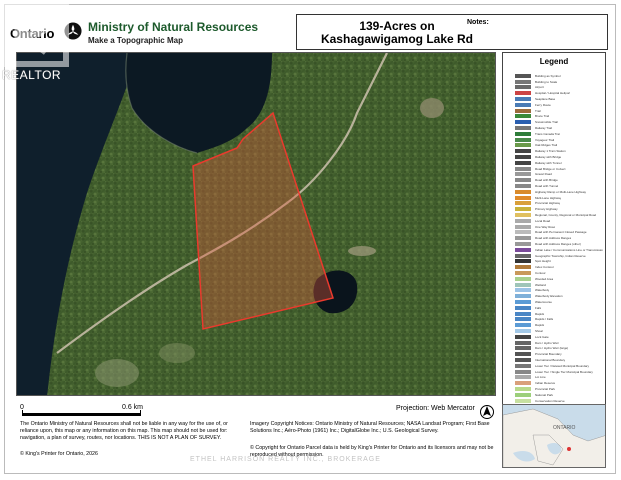  What do you see at coordinates (542, 116) in the screenshot?
I see `legend-item-label: Bruce Trail` at bounding box center [542, 116].